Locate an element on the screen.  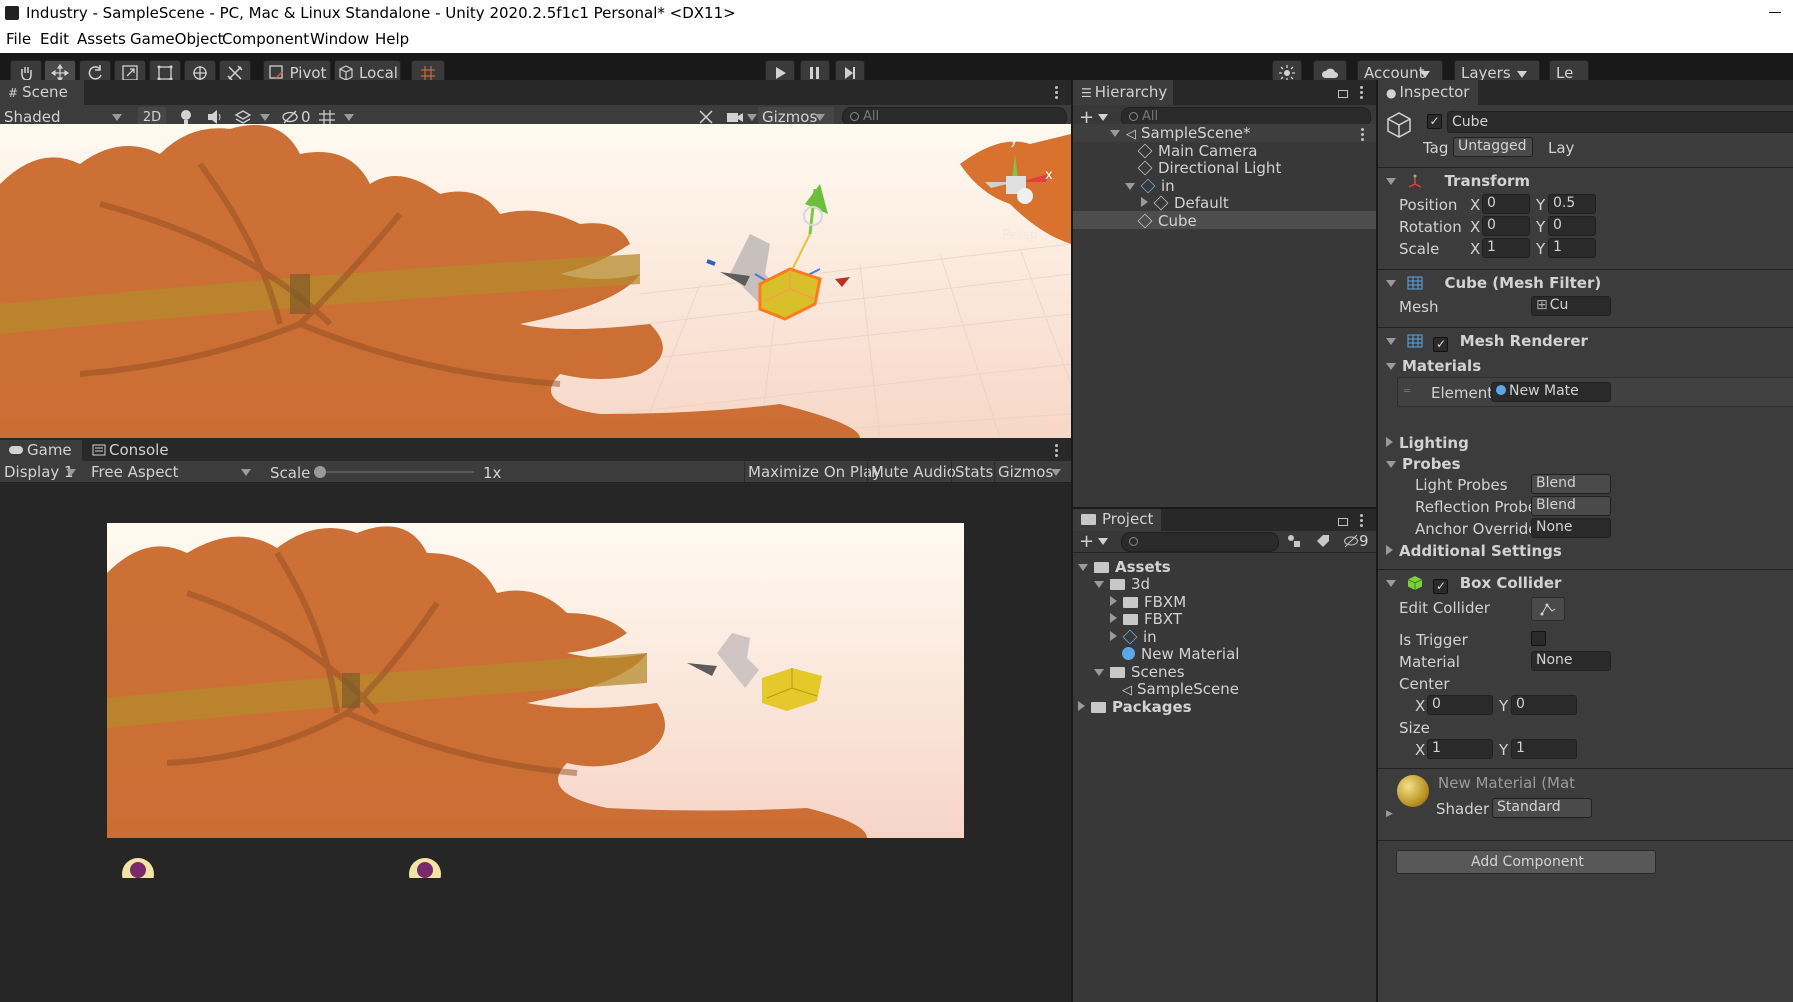
hierarchy-item-main-camera: Main Camera is located at coordinates (1197, 151).